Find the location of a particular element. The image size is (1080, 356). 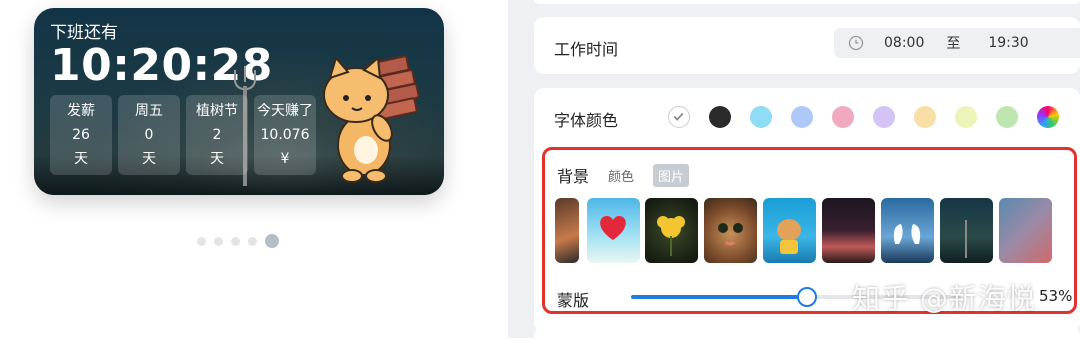

swatch-lavender is located at coordinates (884, 117).